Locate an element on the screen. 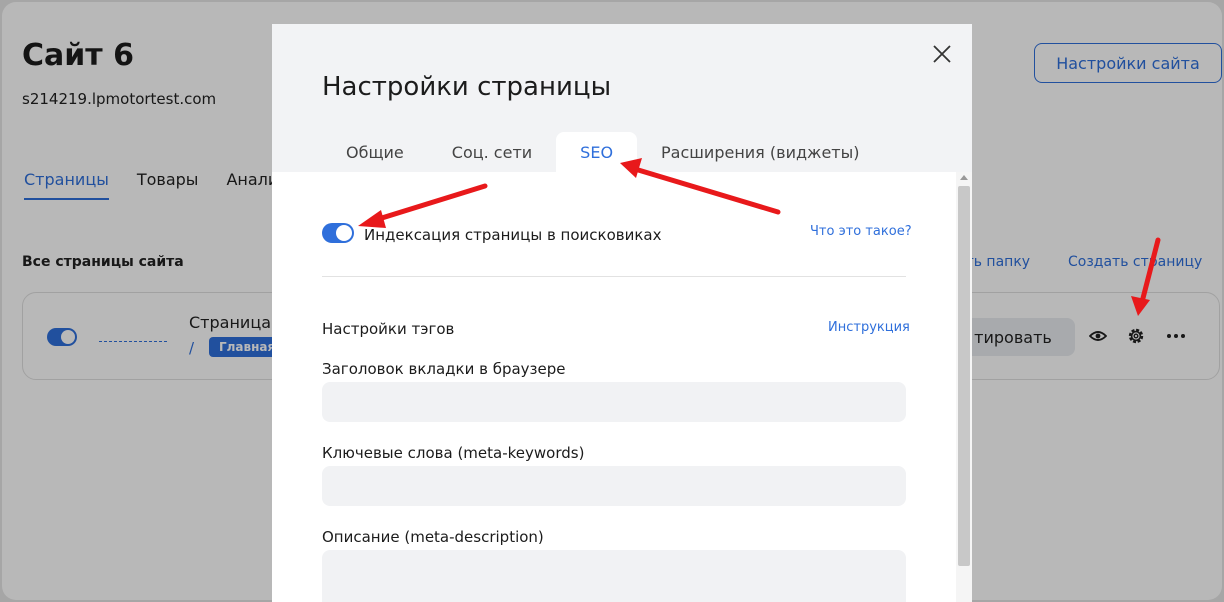  tab-seo: SEO is located at coordinates (597, 152).